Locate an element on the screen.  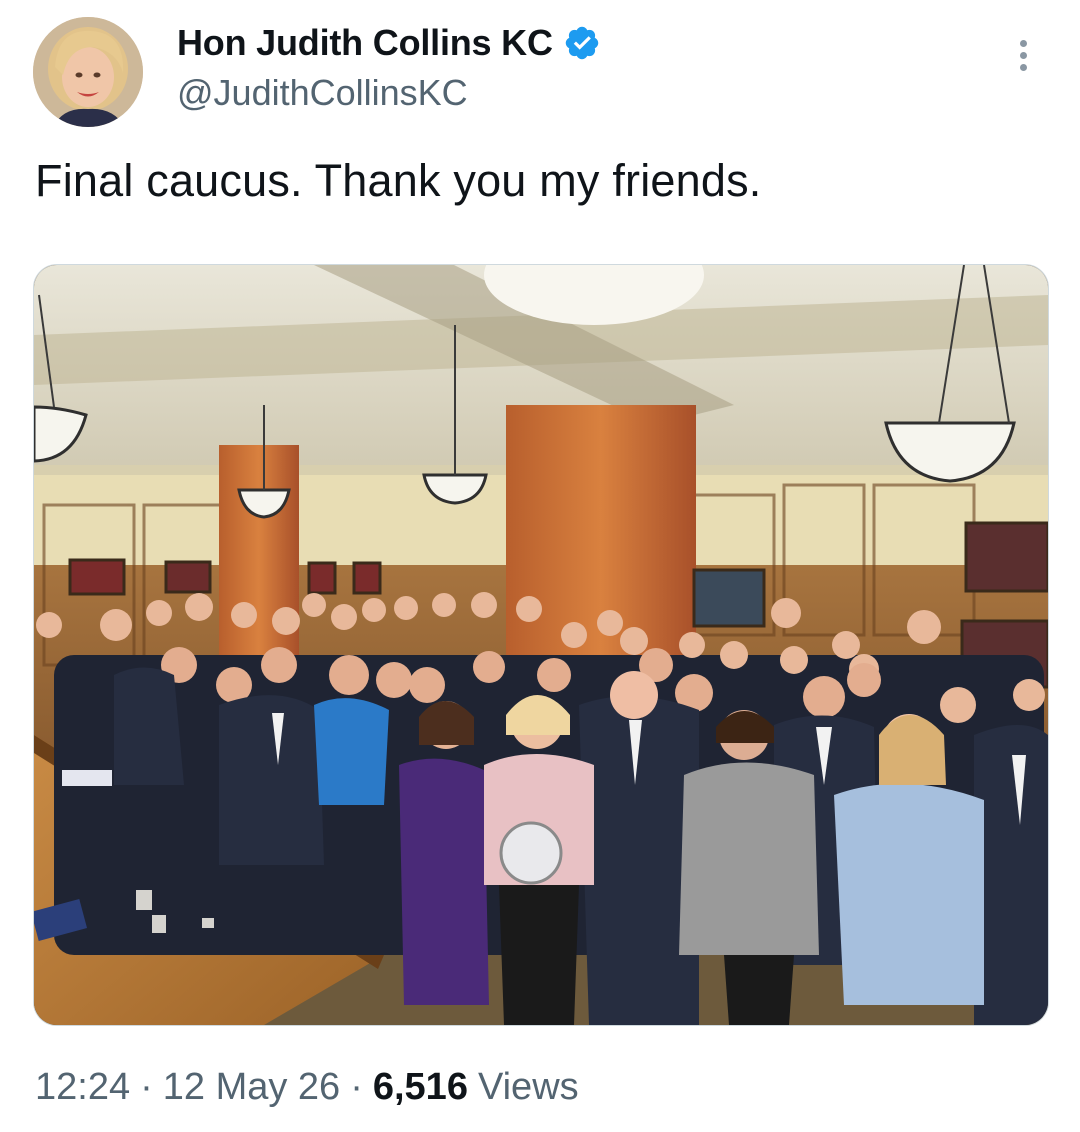
tweet-time: 12:24 is located at coordinates (82, 1087).